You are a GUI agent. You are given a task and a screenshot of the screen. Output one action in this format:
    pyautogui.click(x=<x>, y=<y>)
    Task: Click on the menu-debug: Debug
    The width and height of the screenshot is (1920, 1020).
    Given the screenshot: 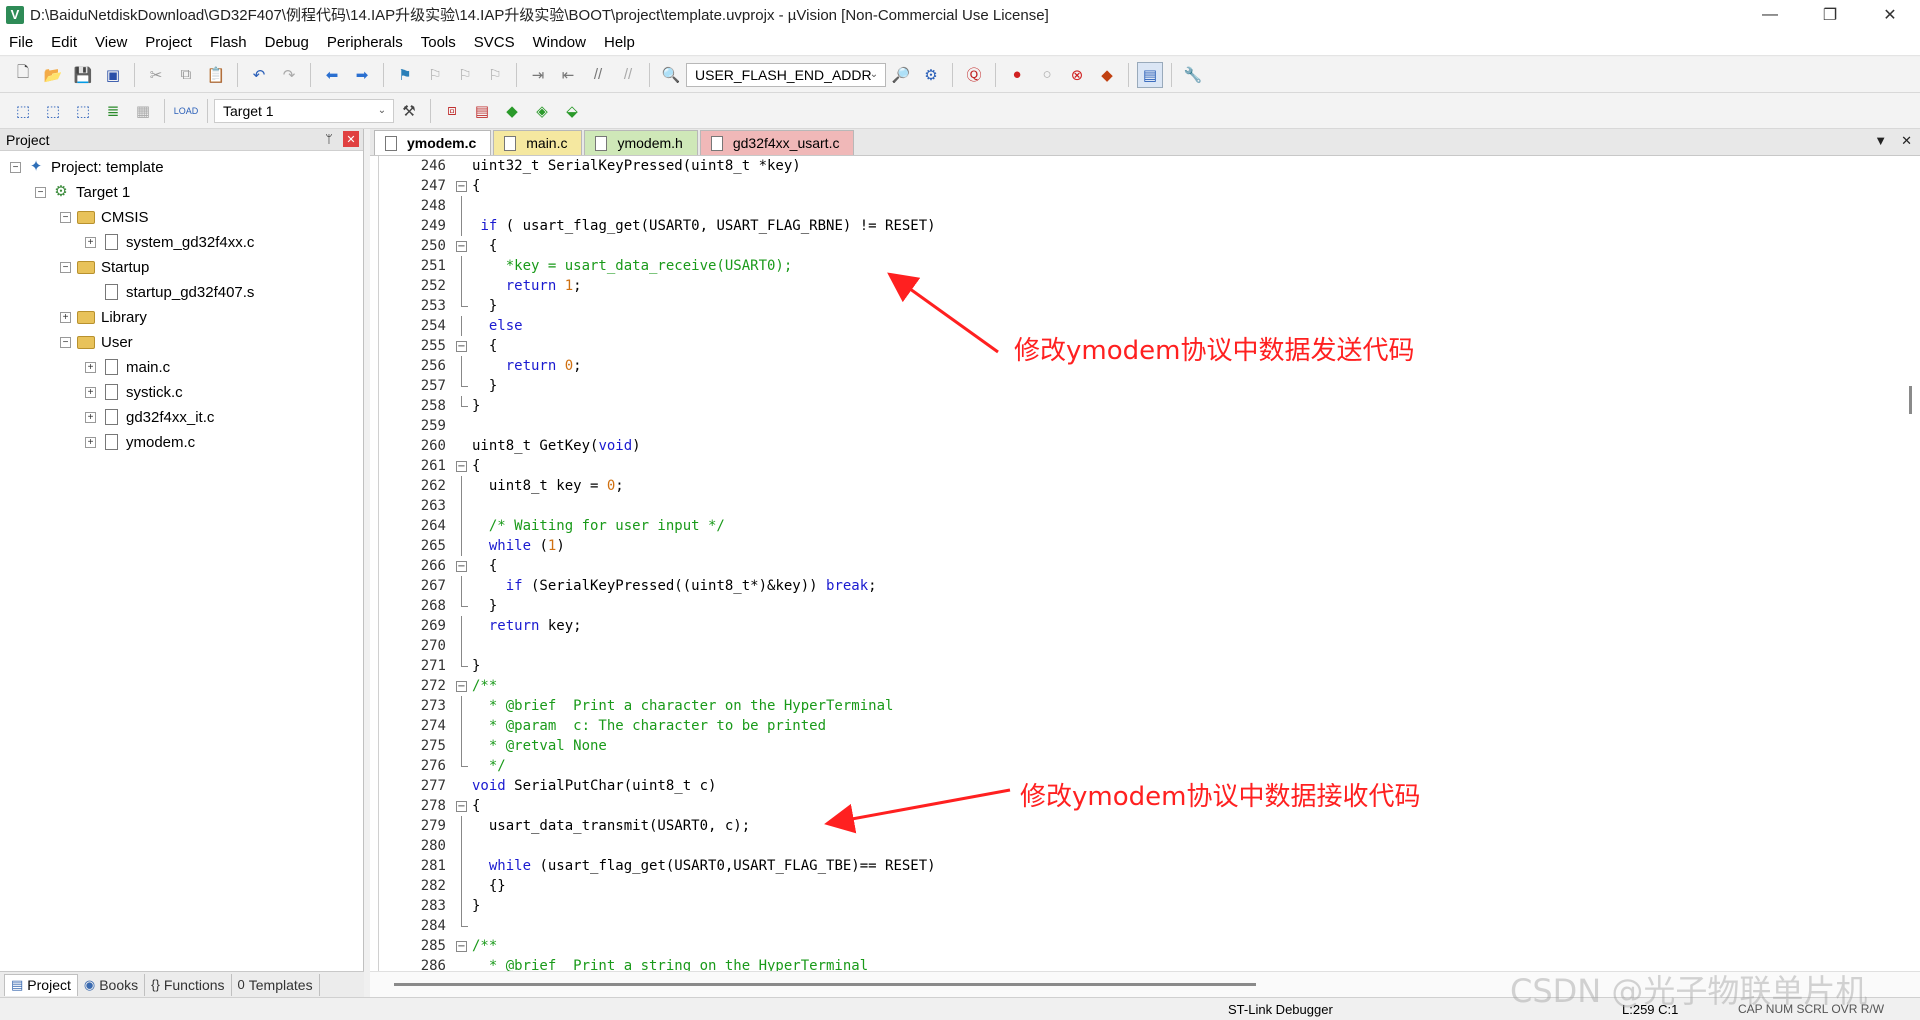 What is the action you would take?
    pyautogui.click(x=287, y=42)
    